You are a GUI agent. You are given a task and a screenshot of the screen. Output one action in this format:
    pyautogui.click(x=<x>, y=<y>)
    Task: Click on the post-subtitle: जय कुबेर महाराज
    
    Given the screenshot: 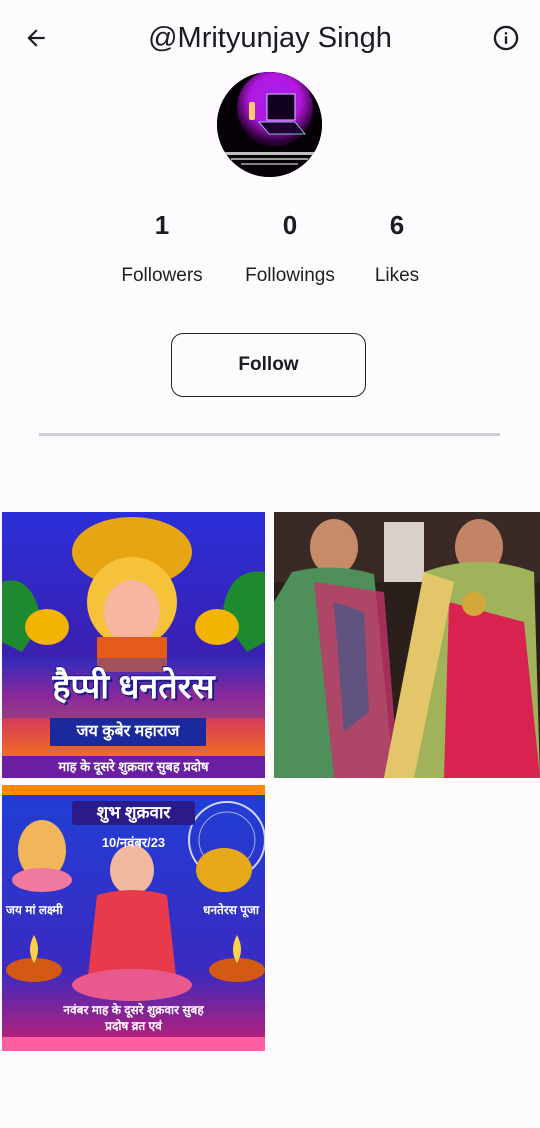 What is the action you would take?
    pyautogui.click(x=128, y=732)
    